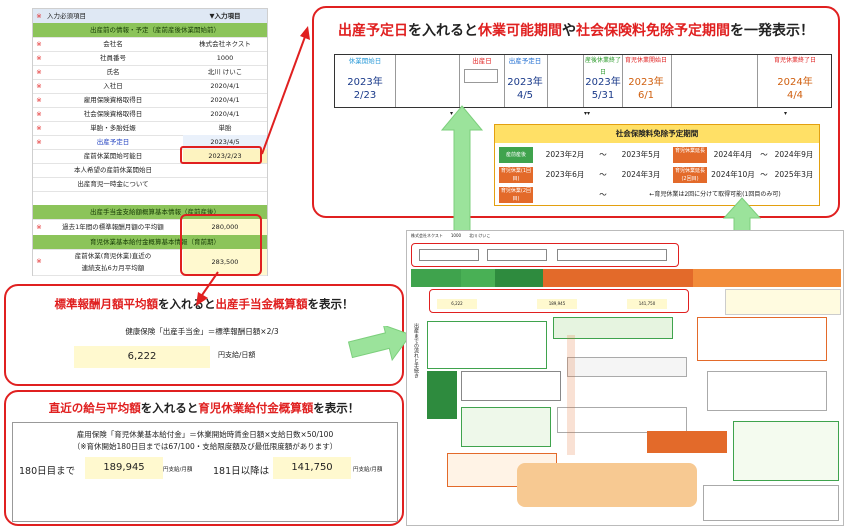  I want to click on date-head: 産後休業終了日, so click(602, 66).